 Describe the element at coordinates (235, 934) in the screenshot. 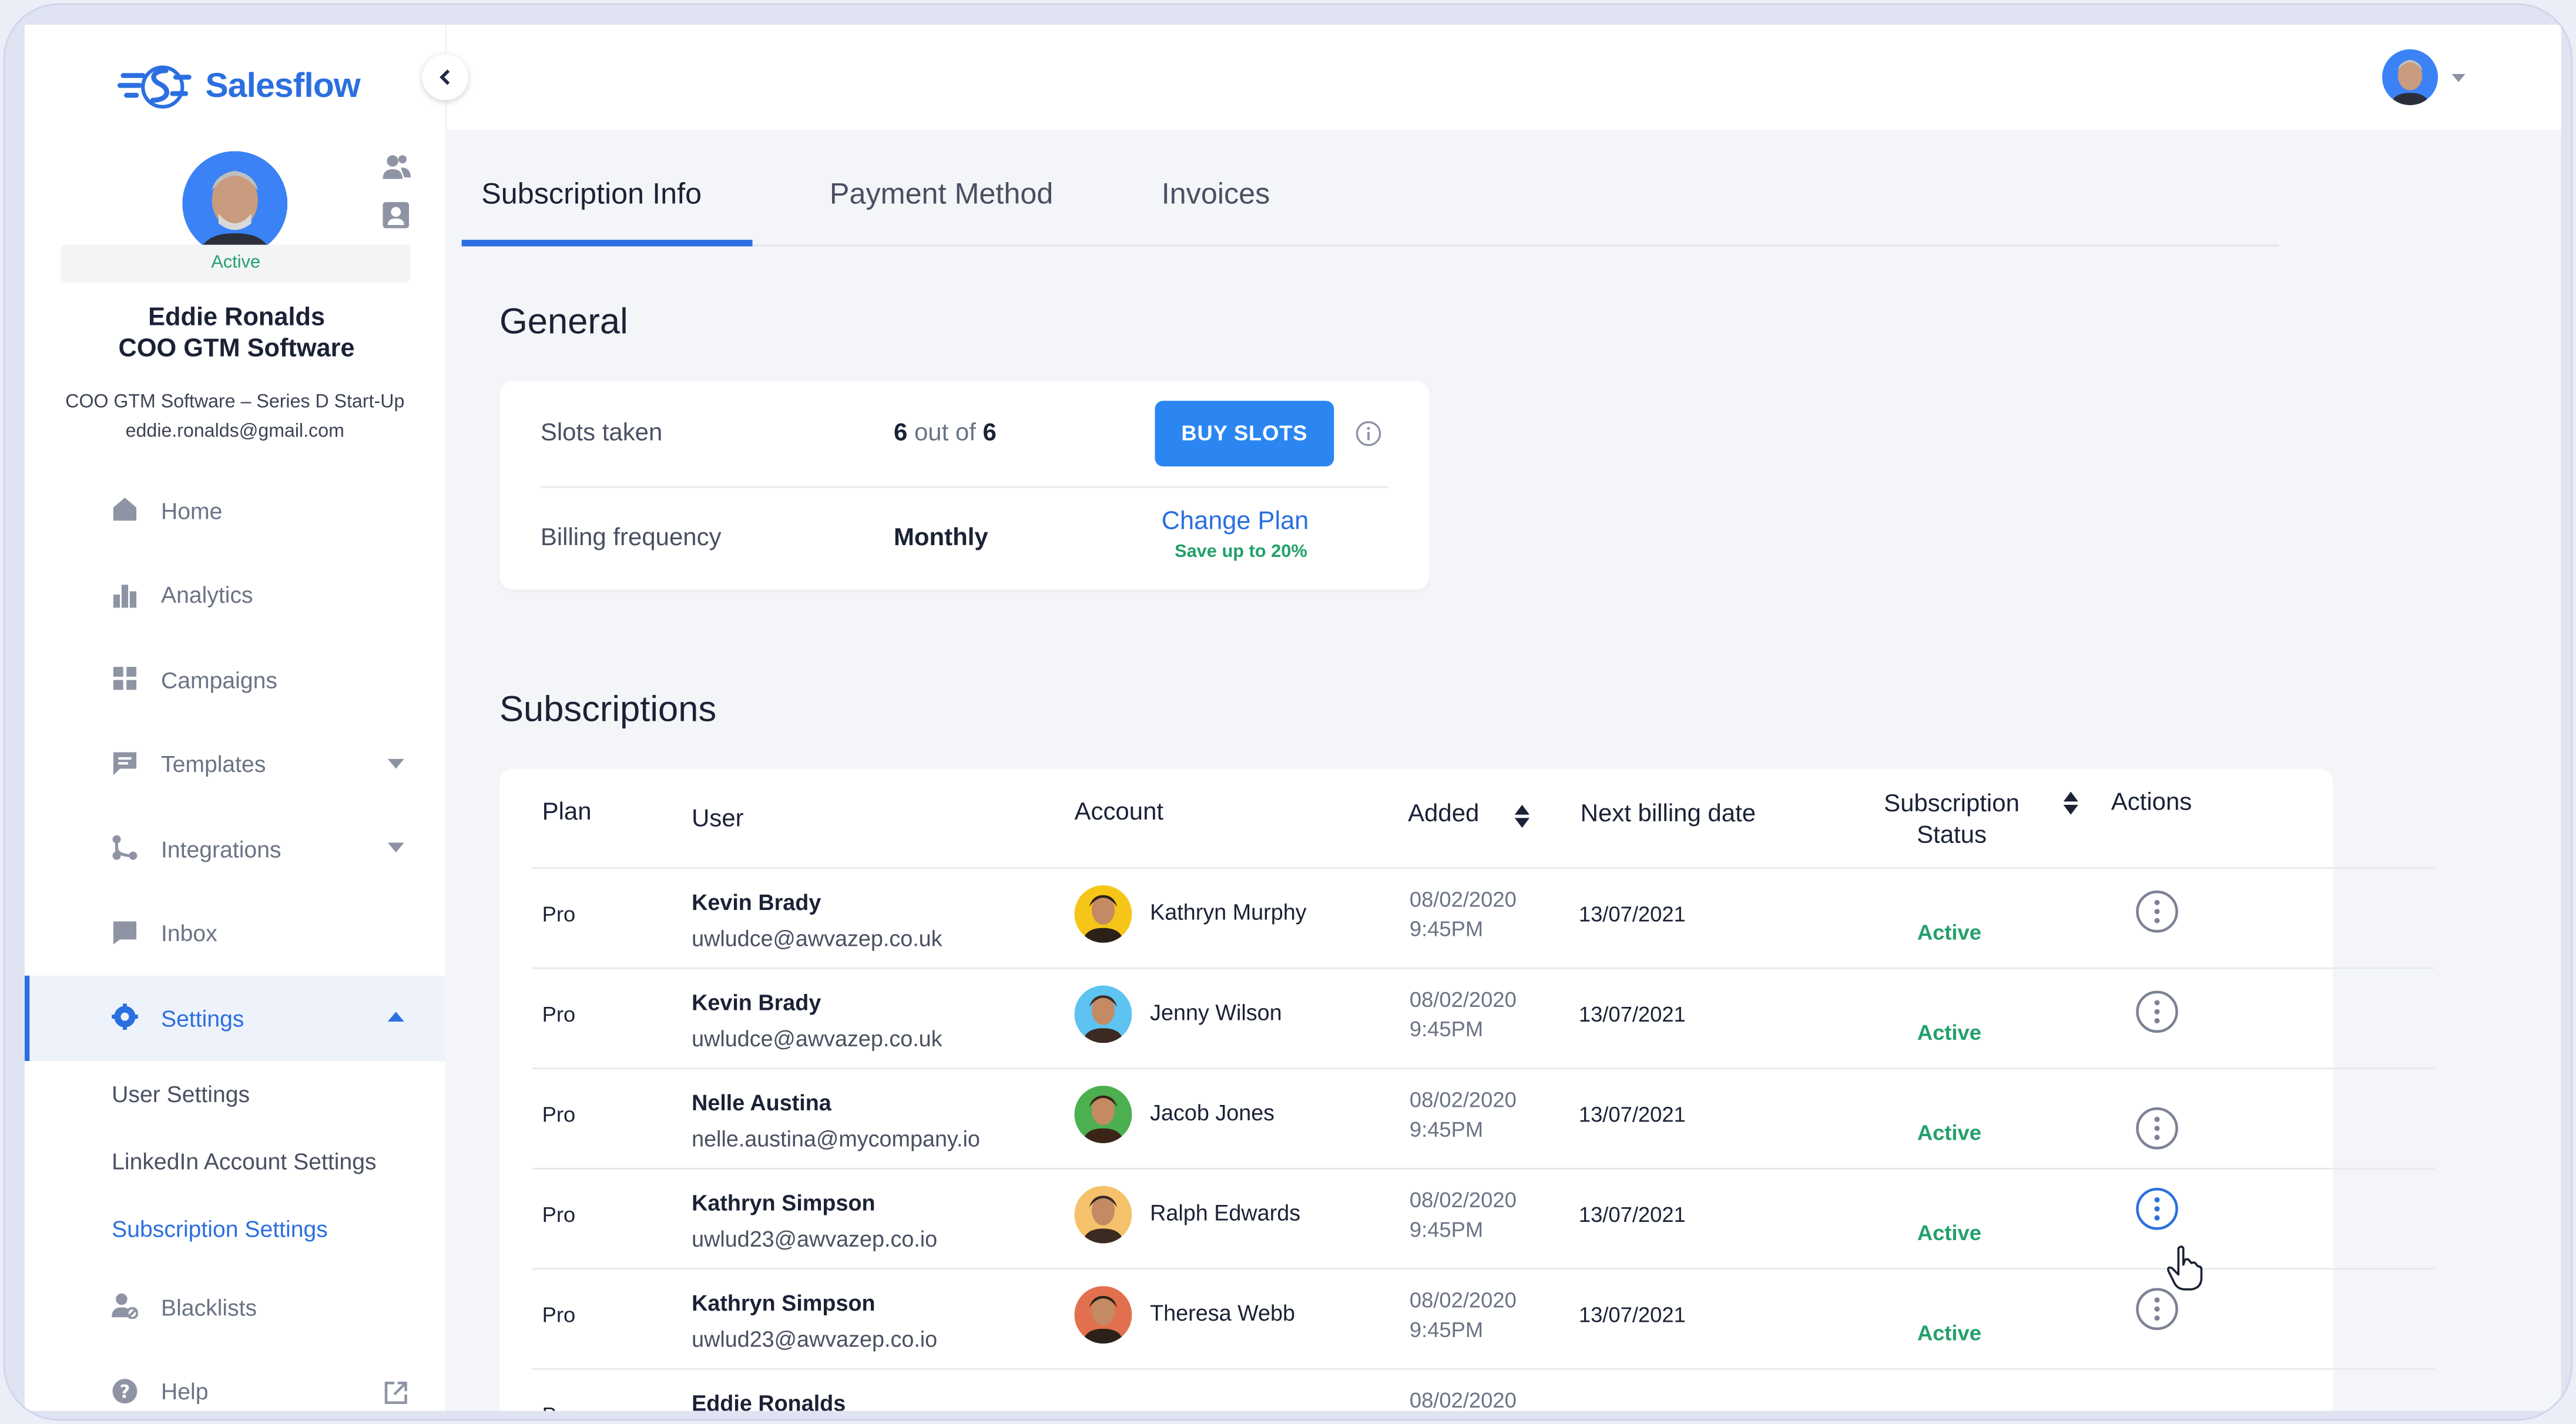

I see `sidebar-item-inbox: Inbox` at that location.